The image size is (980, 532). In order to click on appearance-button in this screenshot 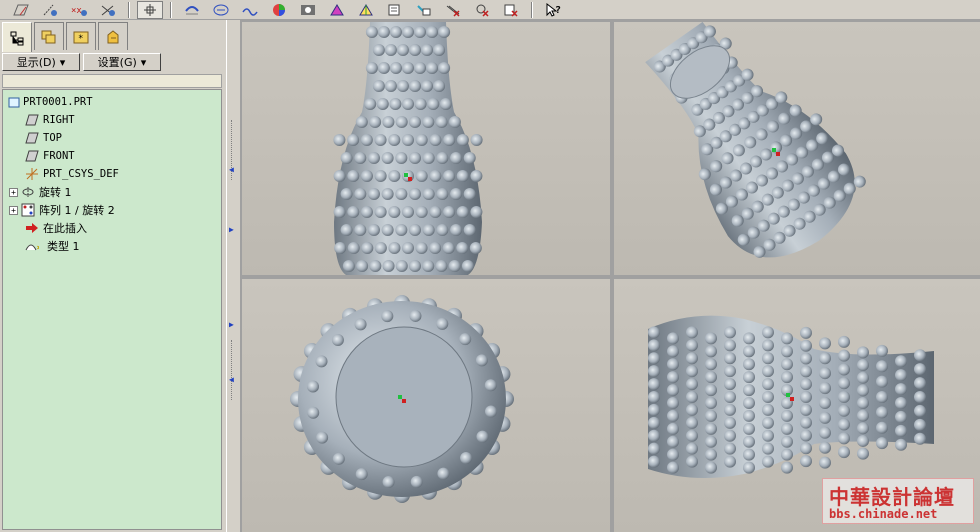, I will do `click(308, 10)`.